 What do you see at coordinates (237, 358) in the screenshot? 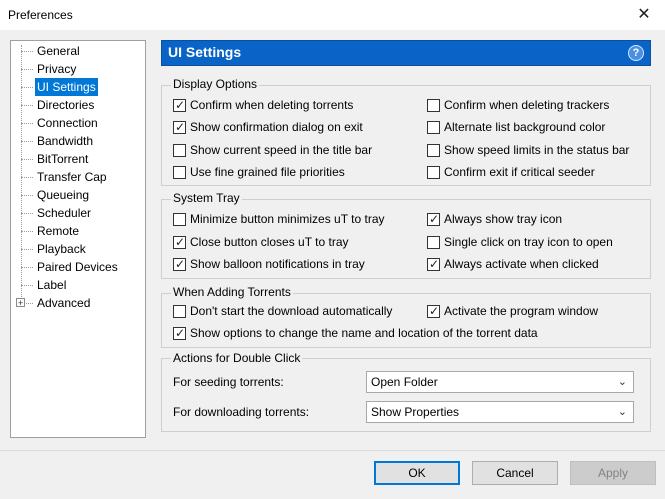
I see `double-click-title: Actions for Double Click` at bounding box center [237, 358].